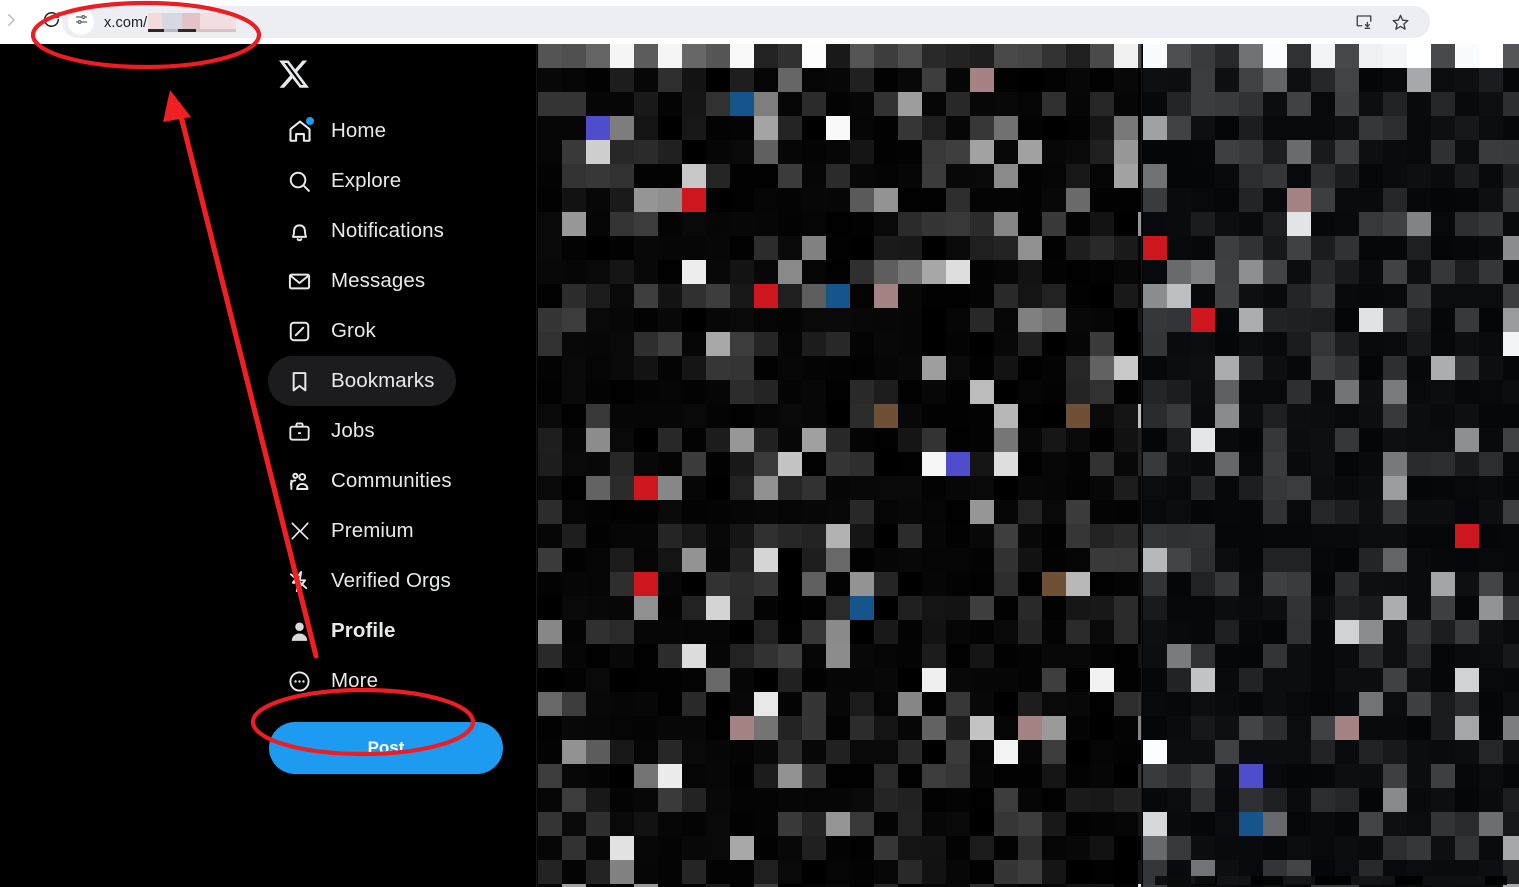 This screenshot has height=887, width=1519. I want to click on reload-icon, so click(51, 22).